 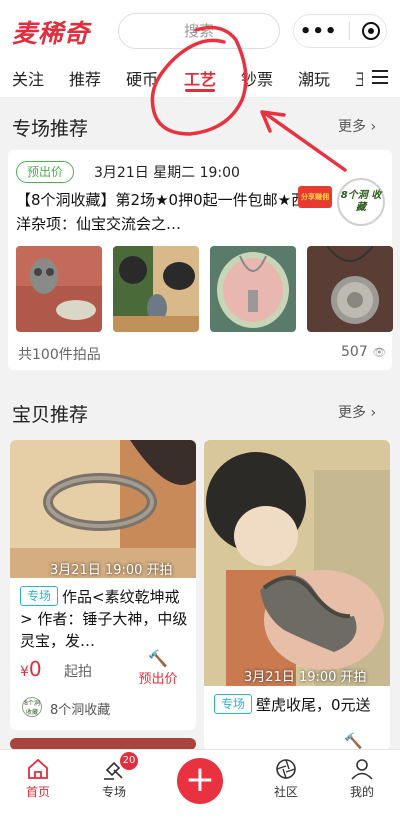 What do you see at coordinates (28, 78) in the screenshot?
I see `tab-follow: 关注` at bounding box center [28, 78].